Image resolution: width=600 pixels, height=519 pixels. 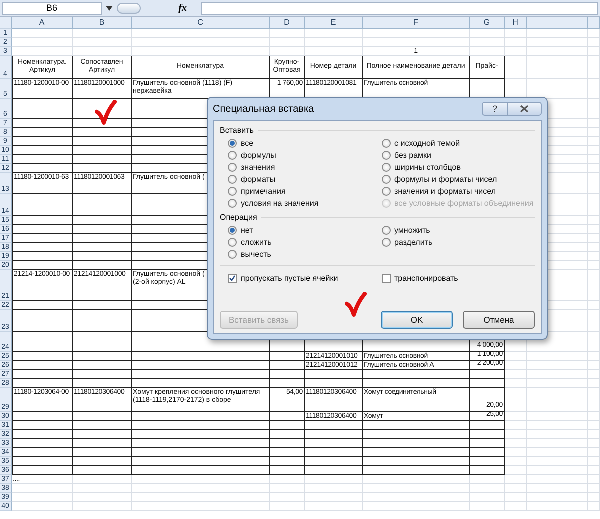 What do you see at coordinates (421, 167) in the screenshot?
I see `radio-option: ширины столбцов` at bounding box center [421, 167].